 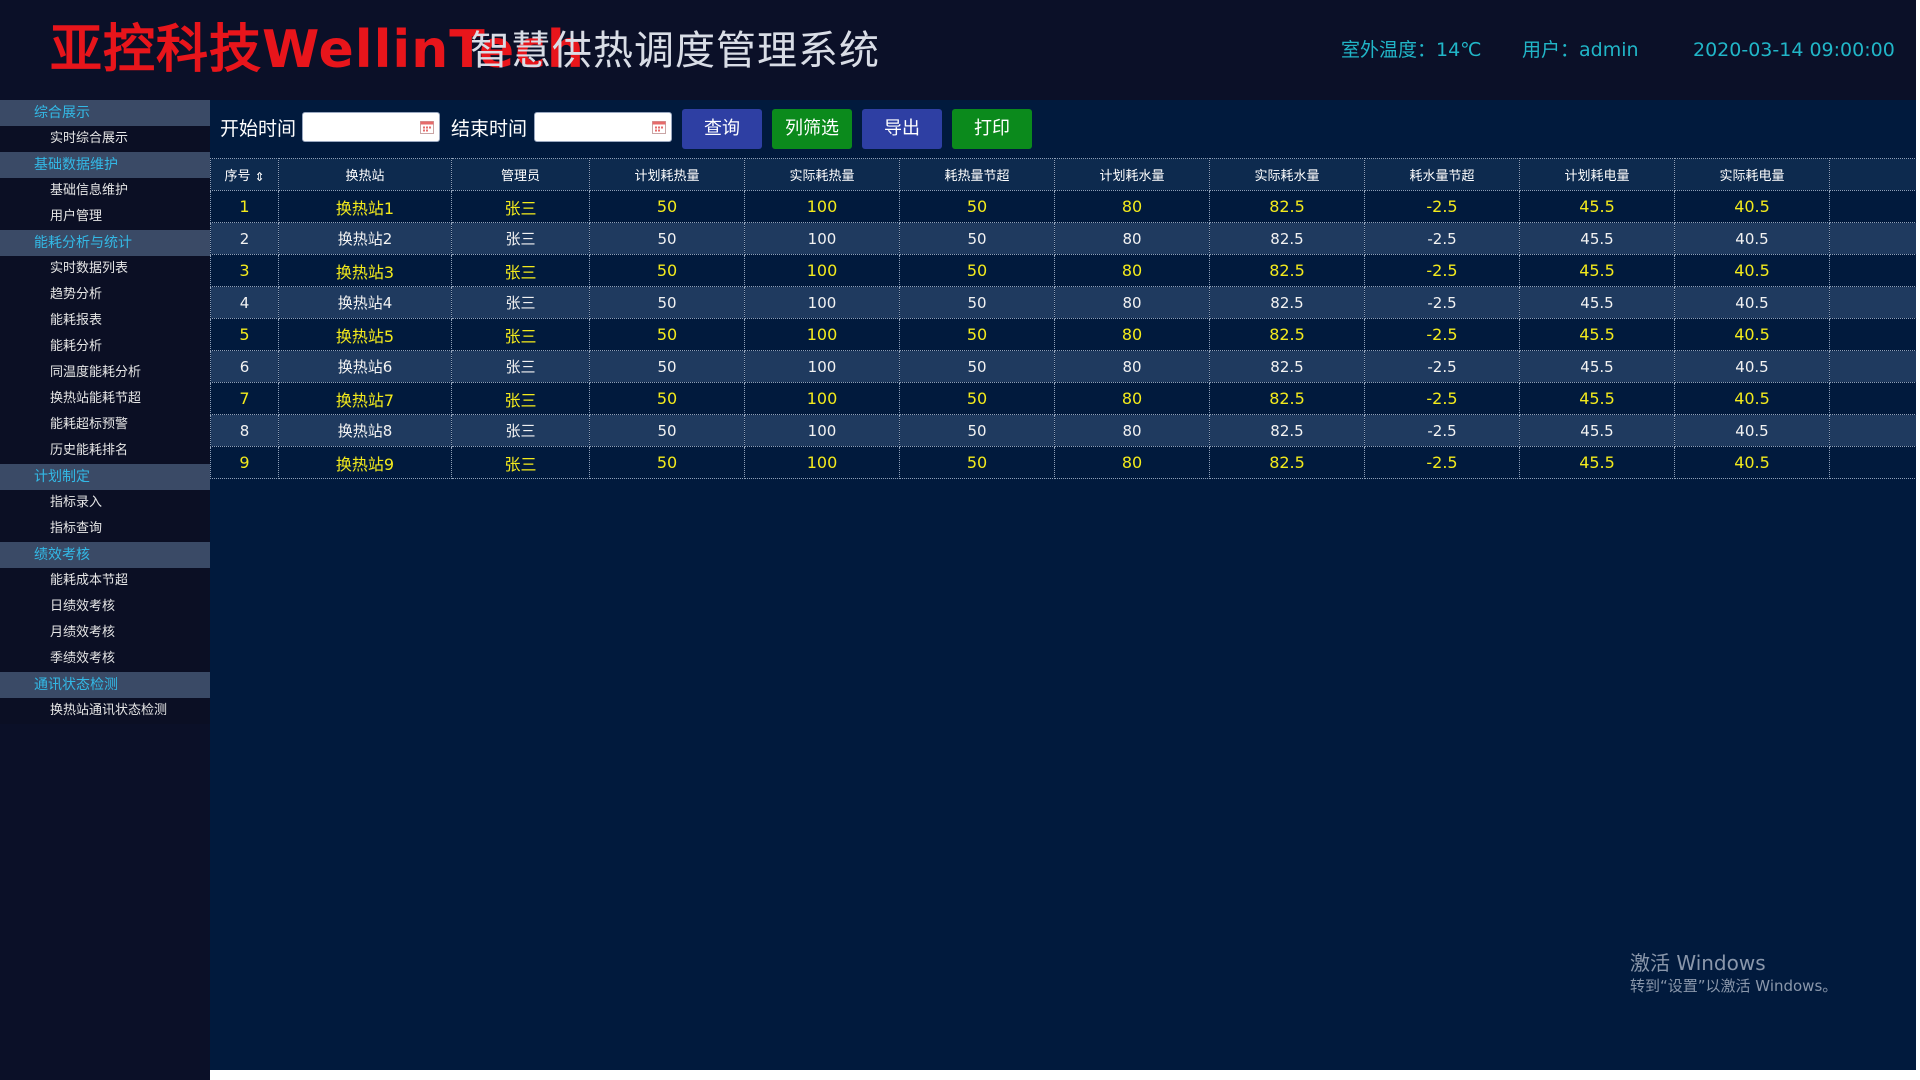 I want to click on table-cell: 3, so click(x=244, y=270).